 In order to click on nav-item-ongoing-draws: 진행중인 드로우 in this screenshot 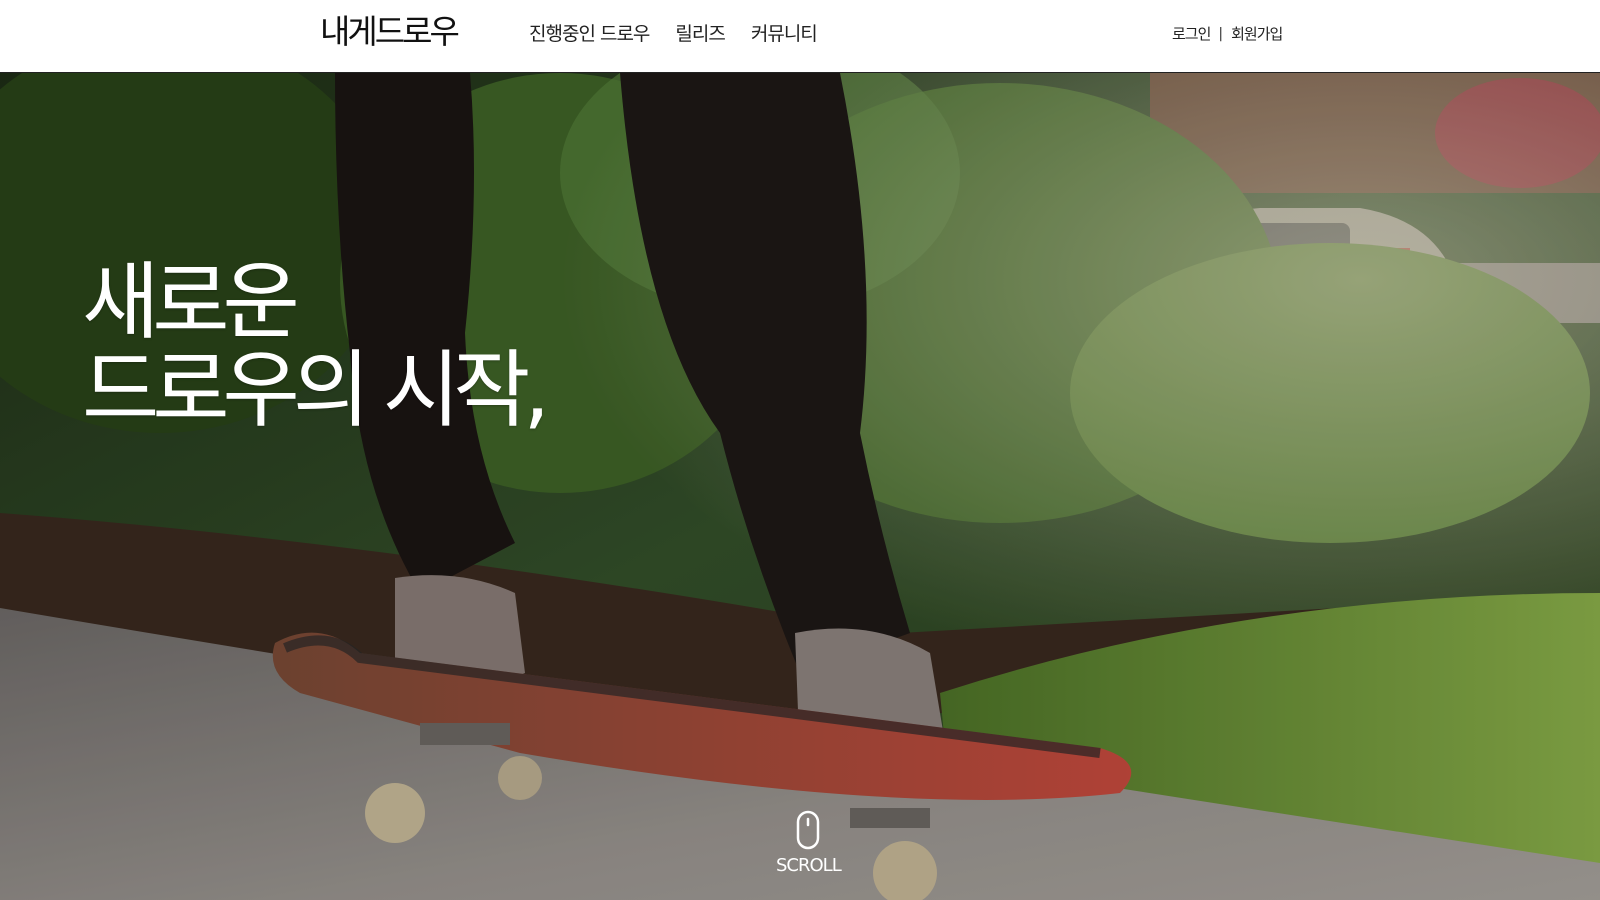, I will do `click(589, 34)`.